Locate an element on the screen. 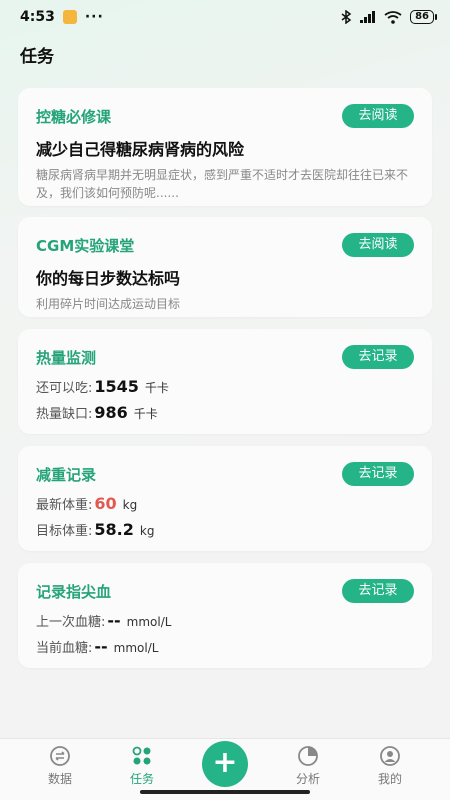  tab-label: 数据 is located at coordinates (59, 779).